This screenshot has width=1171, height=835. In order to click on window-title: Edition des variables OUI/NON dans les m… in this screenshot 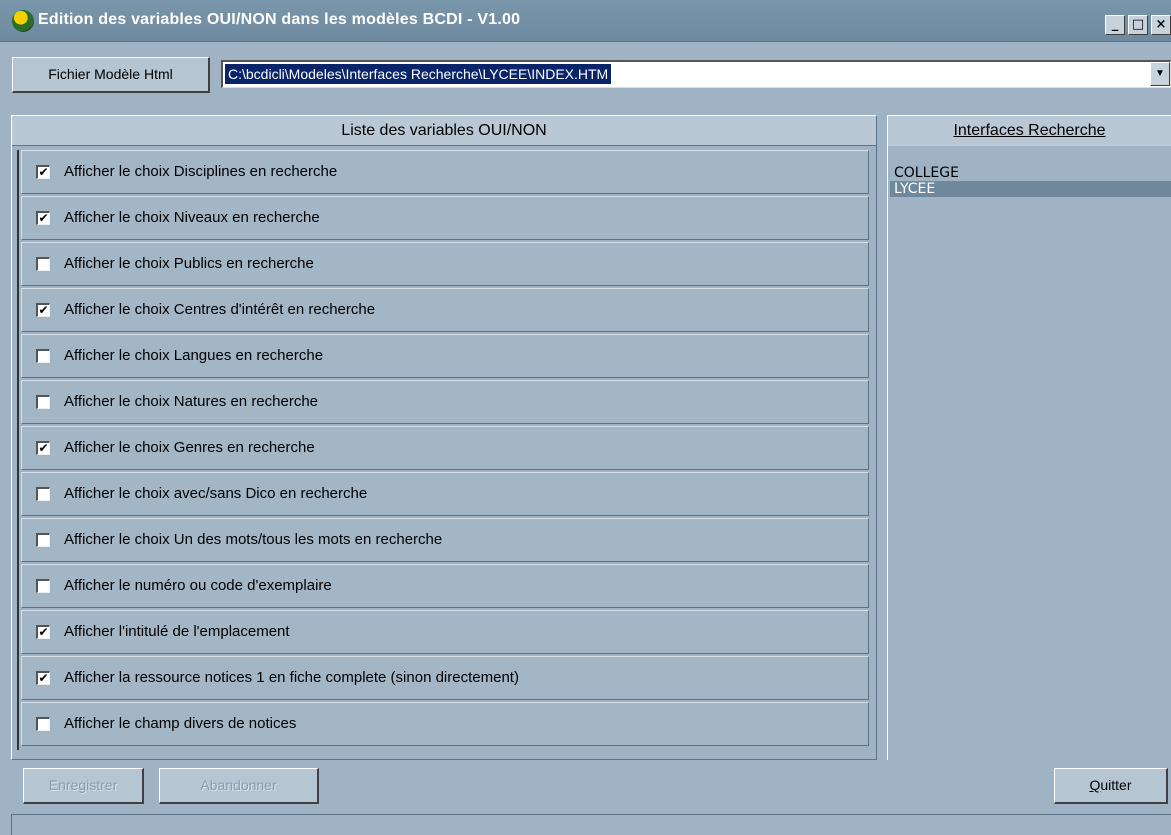, I will do `click(279, 19)`.